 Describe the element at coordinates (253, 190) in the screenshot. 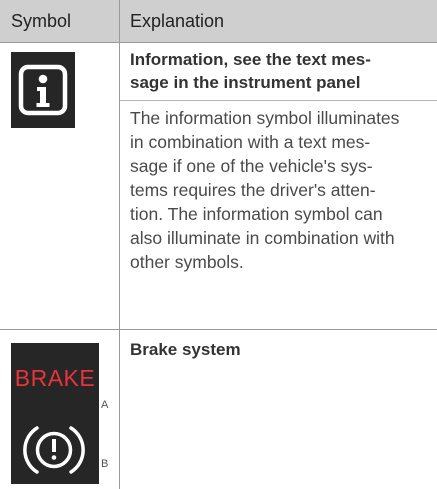

I see `description-line: tems requires the driver's atten-` at that location.